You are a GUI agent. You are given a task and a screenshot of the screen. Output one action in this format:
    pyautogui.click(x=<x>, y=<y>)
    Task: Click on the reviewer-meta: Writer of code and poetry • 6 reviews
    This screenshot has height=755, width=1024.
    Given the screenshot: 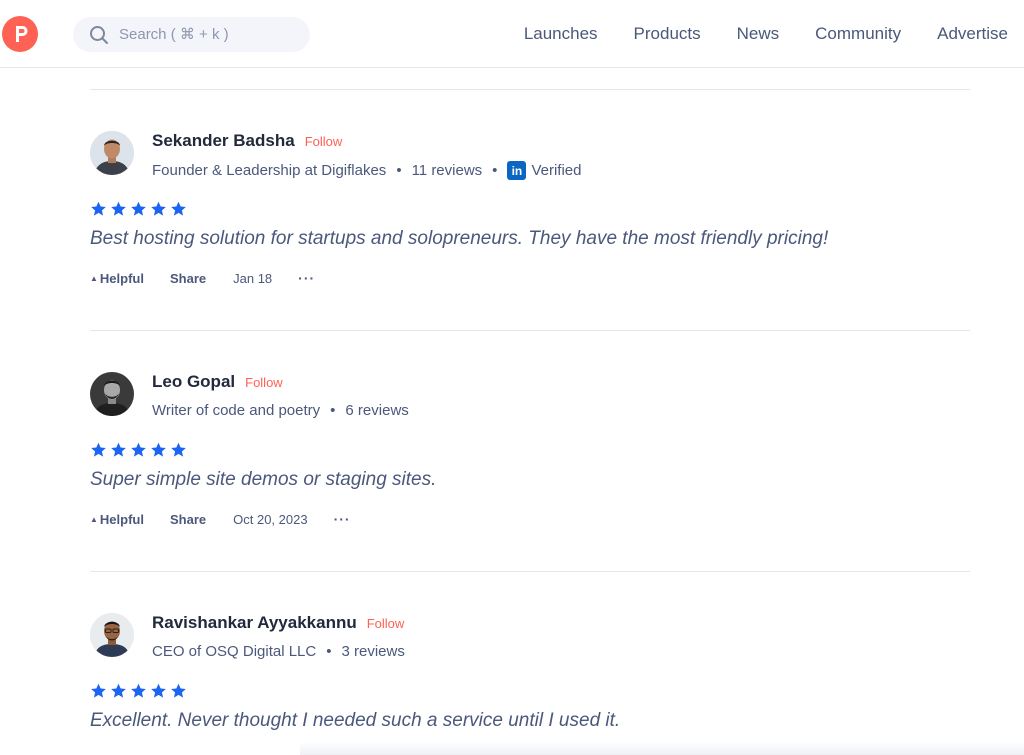 What is the action you would take?
    pyautogui.click(x=280, y=410)
    